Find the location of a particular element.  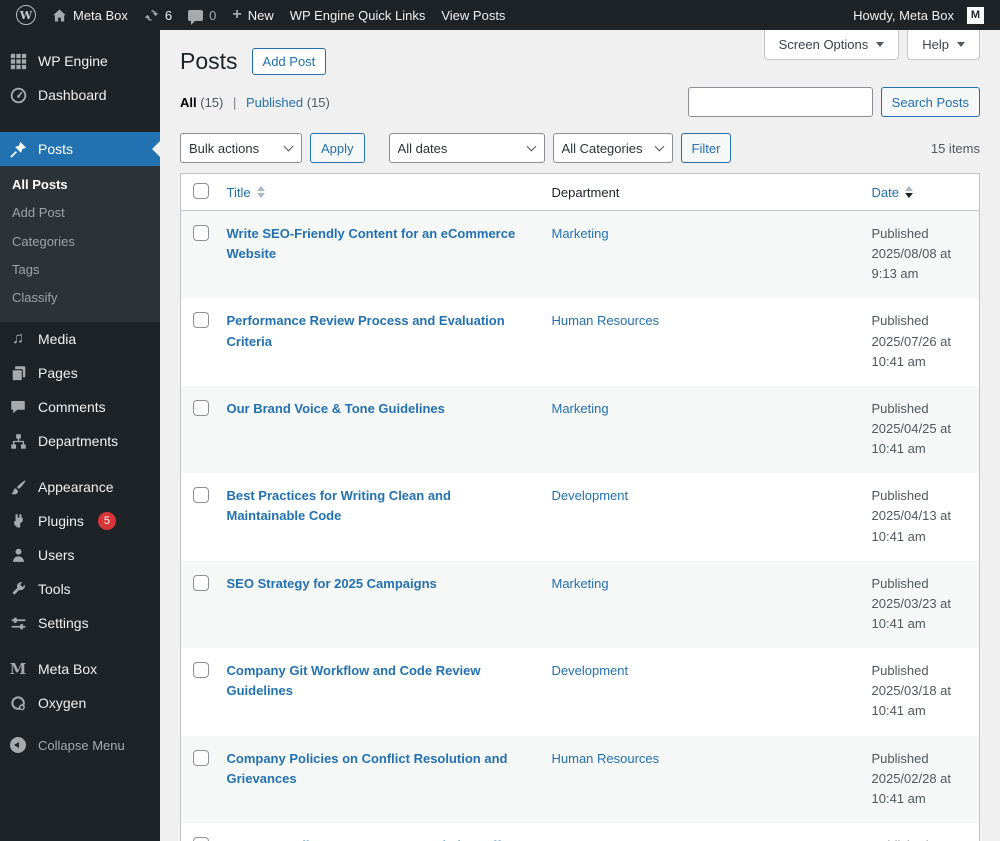

collapse-menu-button: Collapse Menu is located at coordinates (80, 745).